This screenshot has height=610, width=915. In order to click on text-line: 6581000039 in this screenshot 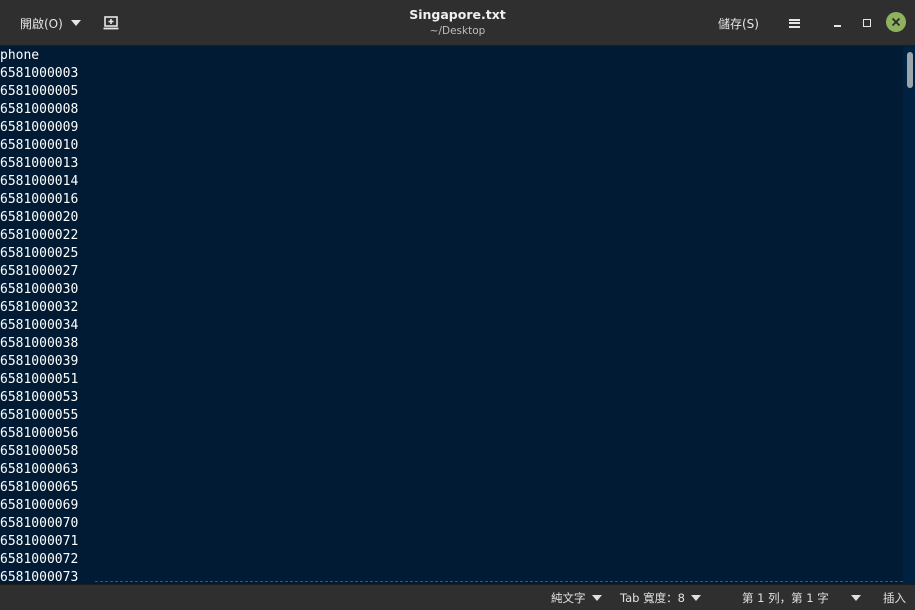, I will do `click(39, 362)`.